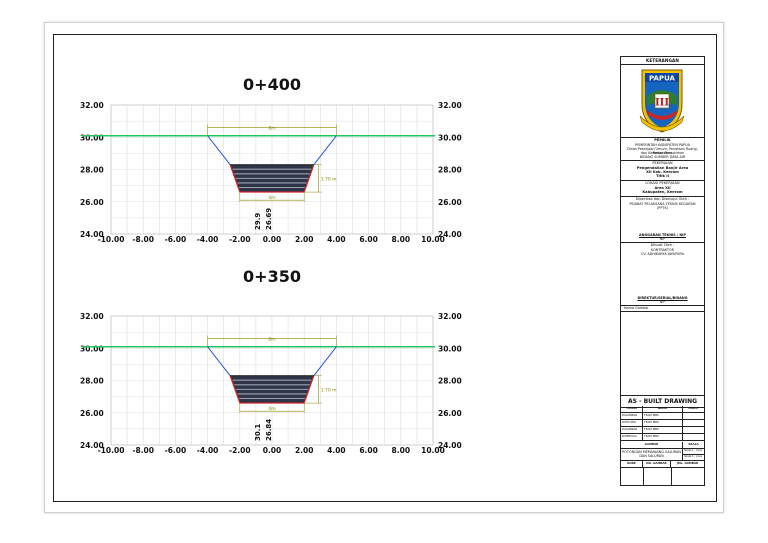 This screenshot has height=543, width=768. I want to click on elevation-value-bed: 26.84, so click(269, 430).